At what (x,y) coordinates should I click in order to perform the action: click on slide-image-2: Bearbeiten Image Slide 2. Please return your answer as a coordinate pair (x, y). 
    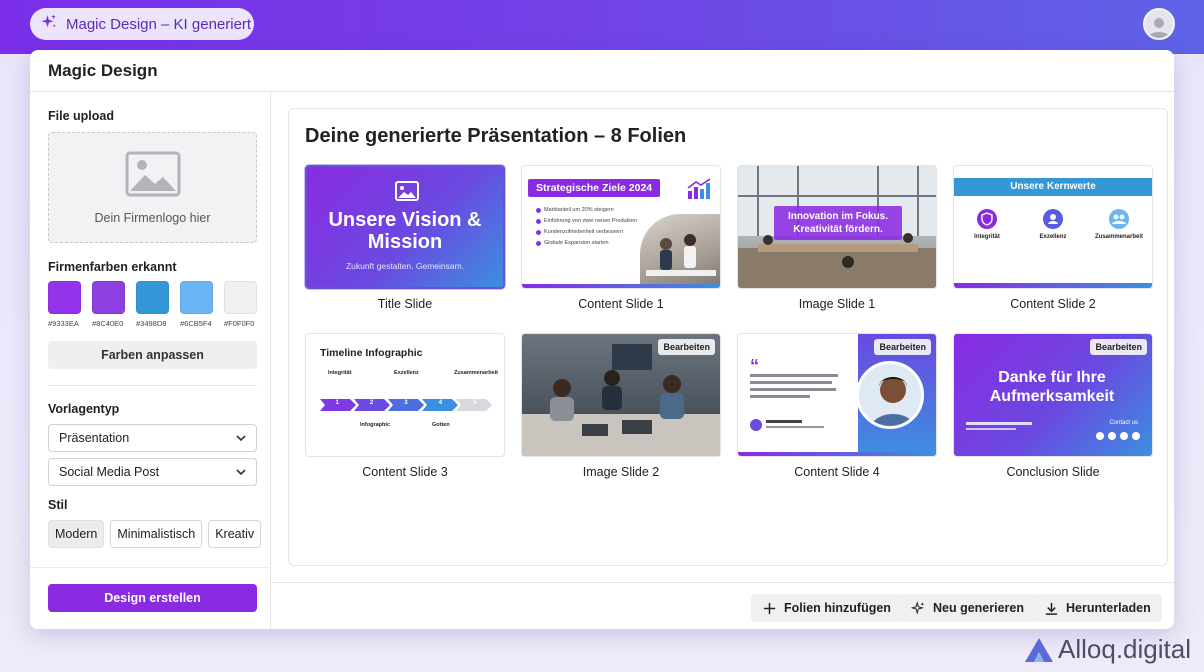
    Looking at the image, I should click on (621, 406).